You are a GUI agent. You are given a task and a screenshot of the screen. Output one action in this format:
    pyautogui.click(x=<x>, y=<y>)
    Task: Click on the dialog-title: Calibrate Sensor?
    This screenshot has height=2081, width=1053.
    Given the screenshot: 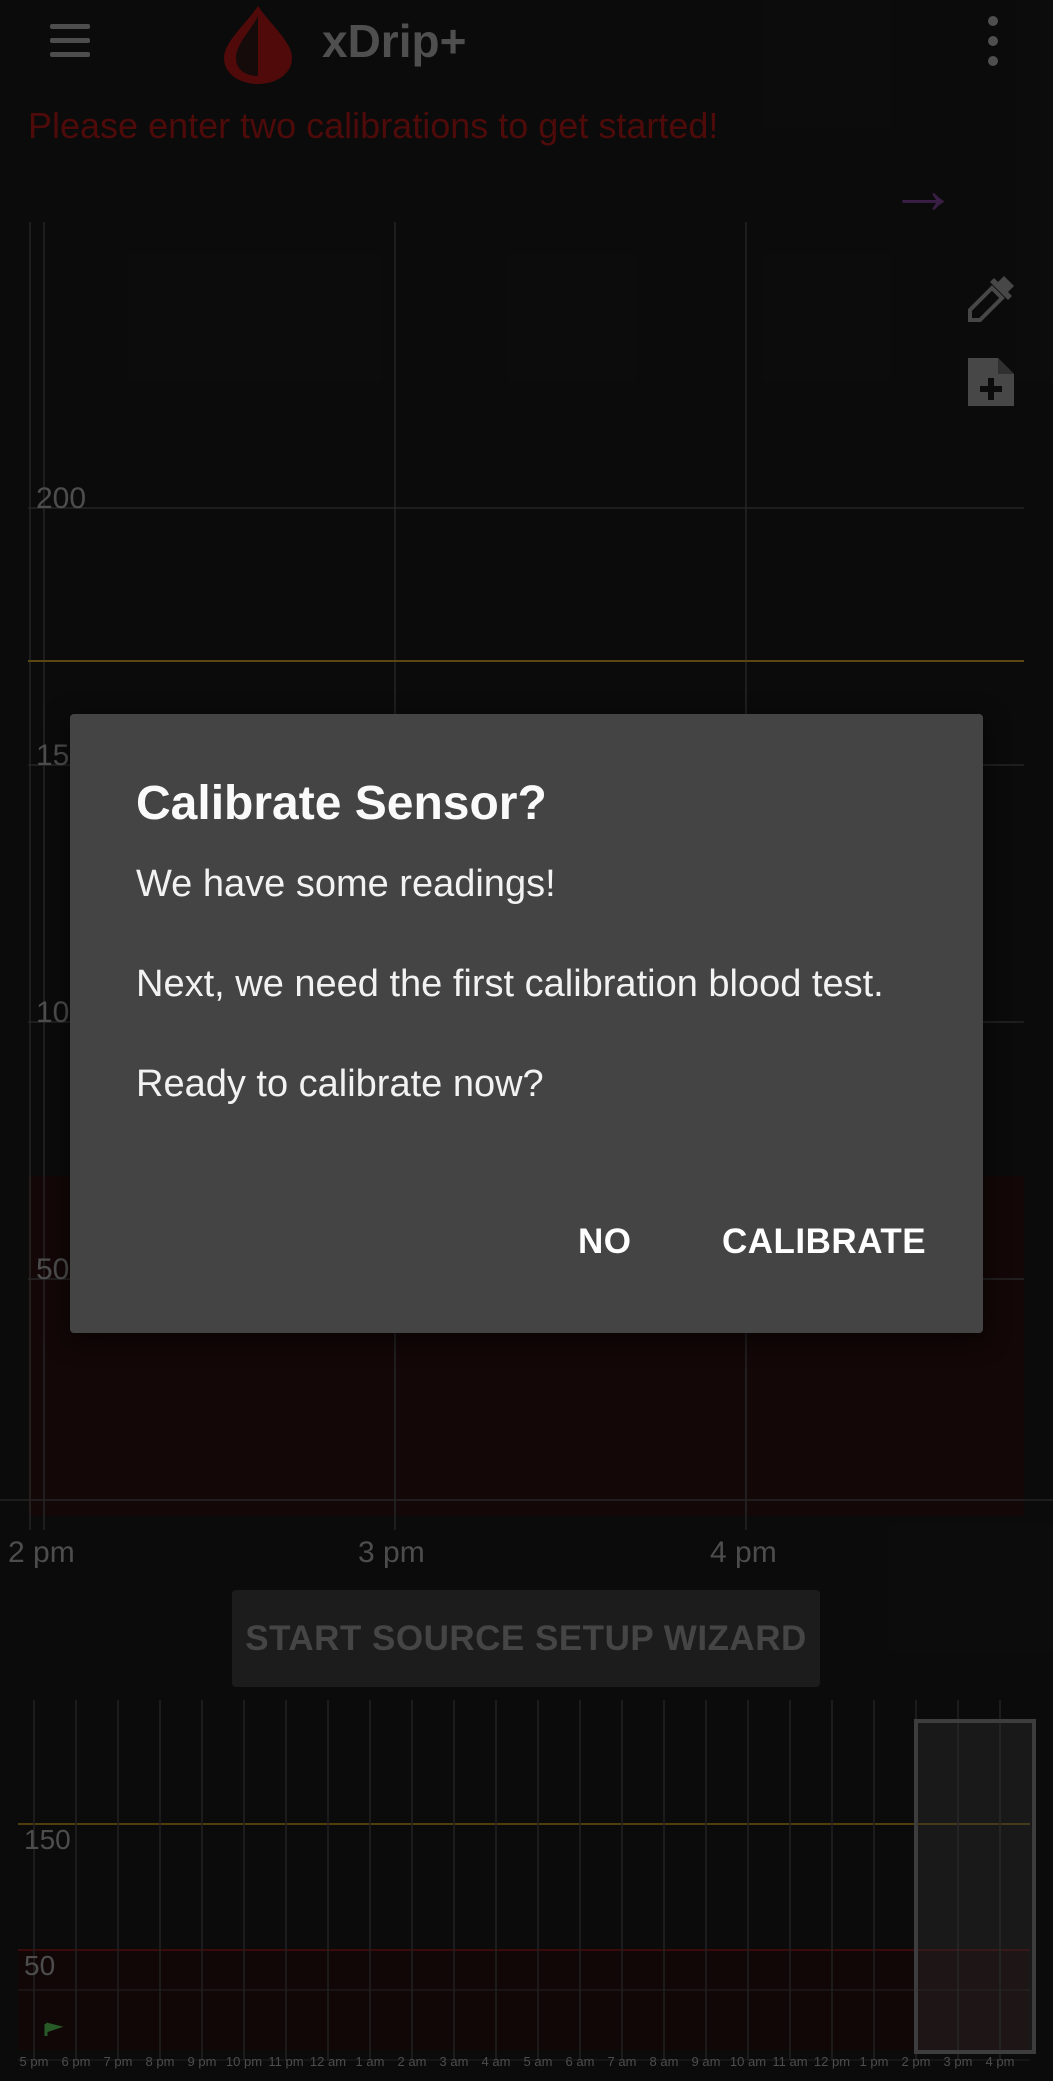 What is the action you would take?
    pyautogui.click(x=341, y=803)
    